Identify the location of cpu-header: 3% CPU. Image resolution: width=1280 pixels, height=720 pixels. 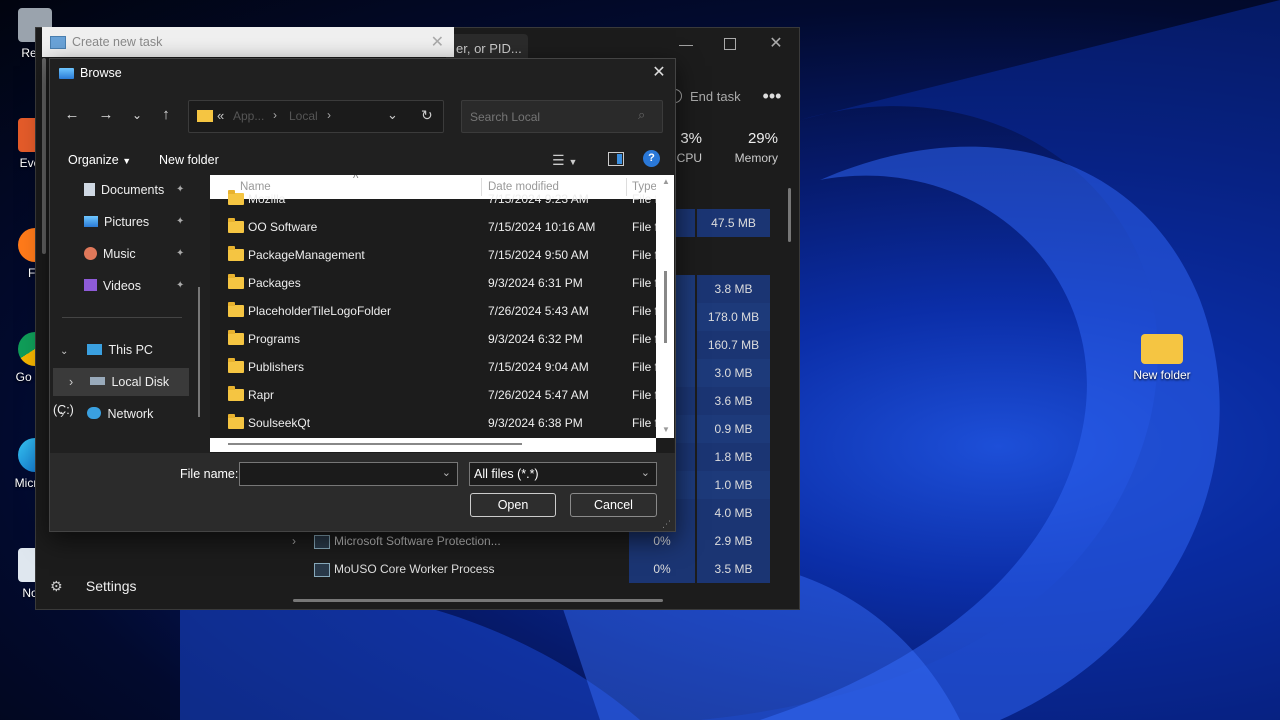
(688, 147).